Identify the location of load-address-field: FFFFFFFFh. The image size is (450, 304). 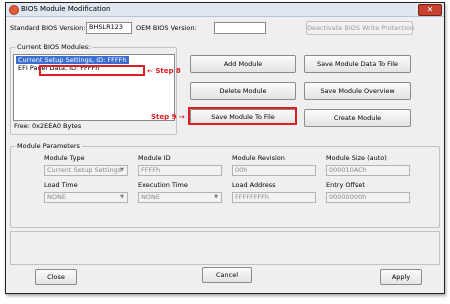
(274, 197).